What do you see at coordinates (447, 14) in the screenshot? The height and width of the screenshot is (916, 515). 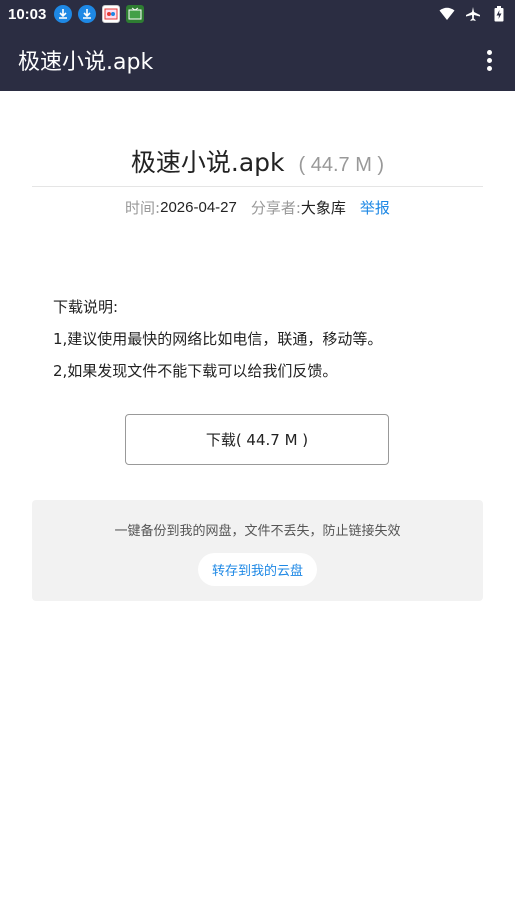 I see `wifi-icon` at bounding box center [447, 14].